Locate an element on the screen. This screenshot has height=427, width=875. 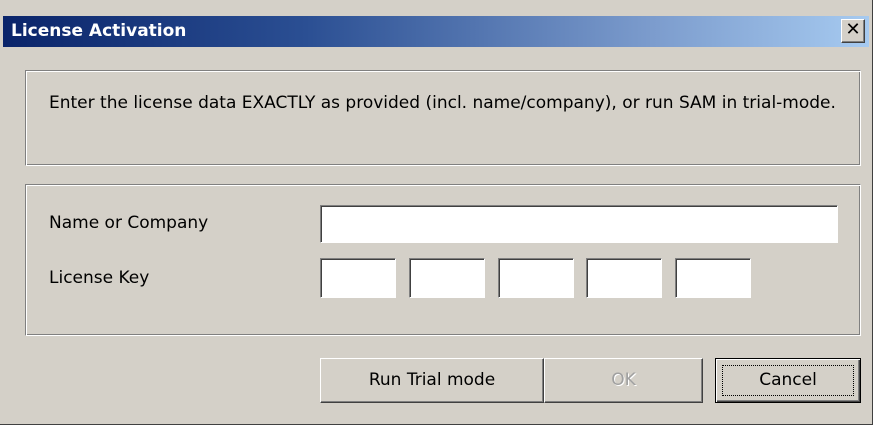
ok-button: OK is located at coordinates (623, 380).